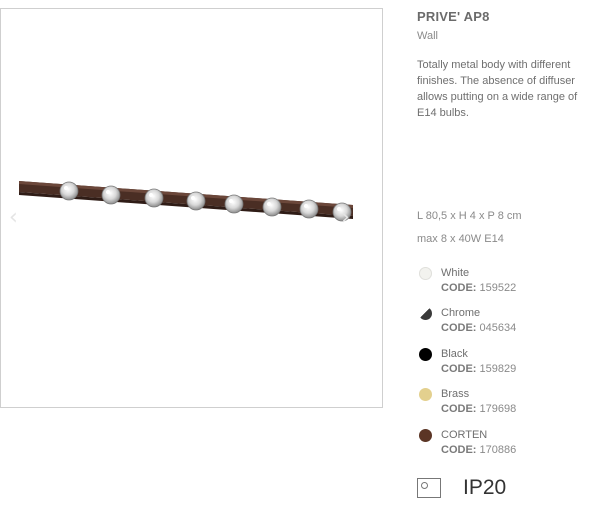 The height and width of the screenshot is (512, 597). What do you see at coordinates (498, 369) in the screenshot?
I see `code-value: 159829` at bounding box center [498, 369].